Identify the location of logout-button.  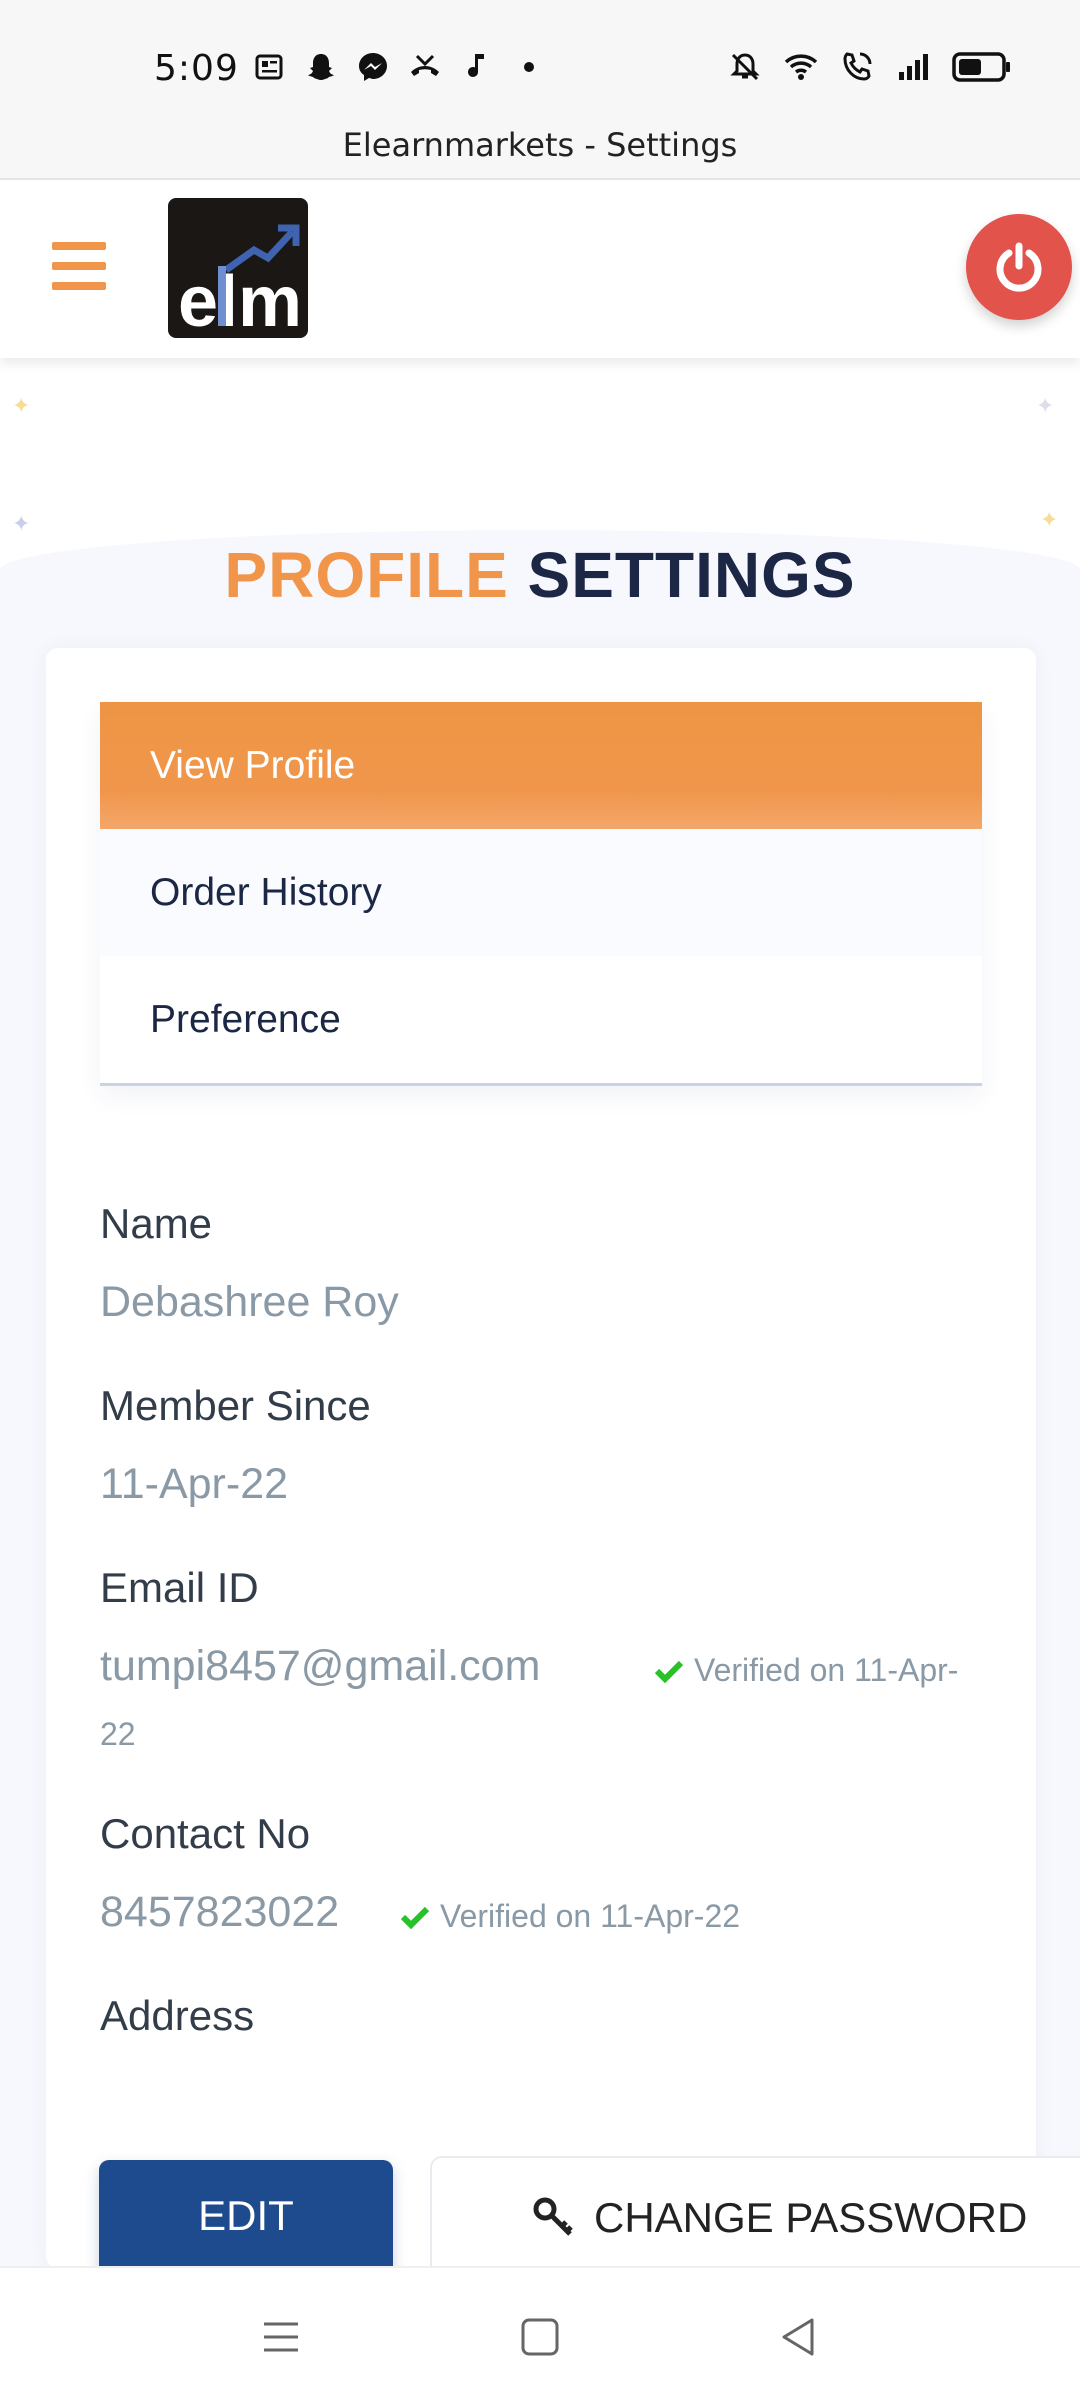
(1019, 267).